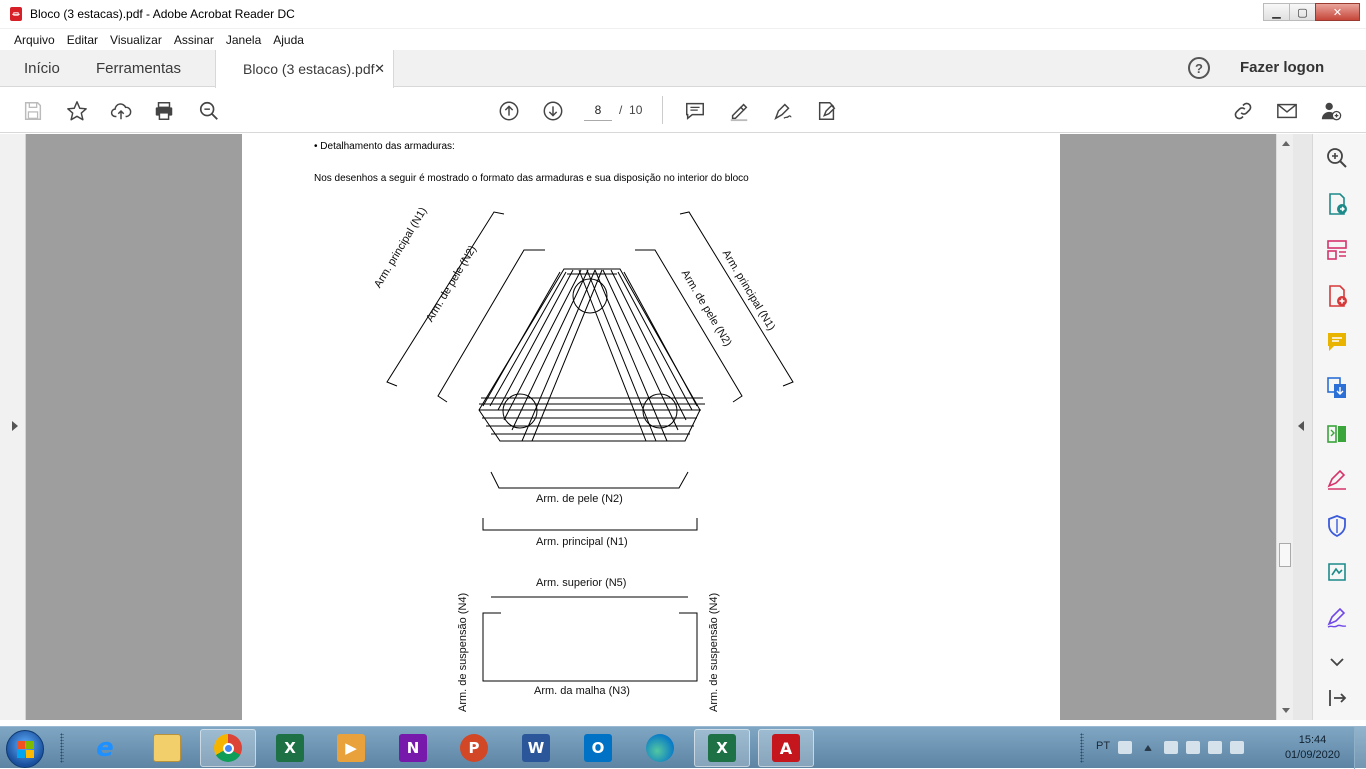  Describe the element at coordinates (1337, 204) in the screenshot. I see `export-pdf-icon` at that location.